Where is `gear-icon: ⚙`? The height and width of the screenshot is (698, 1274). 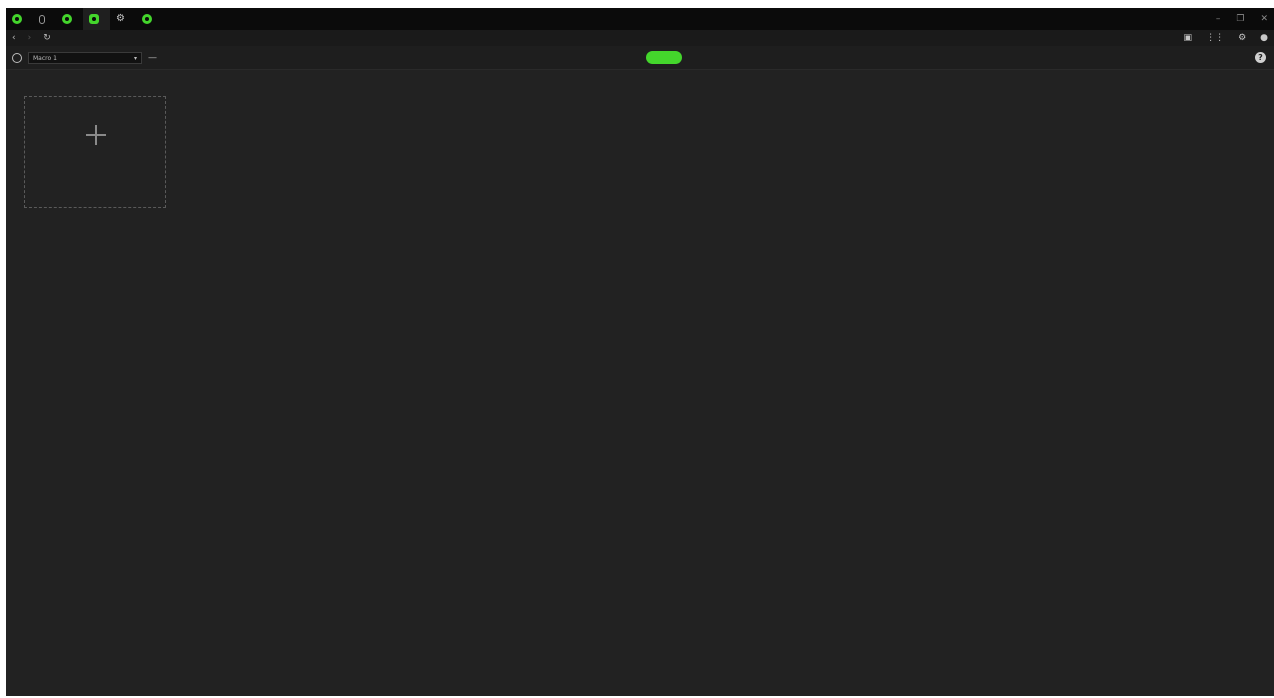
gear-icon: ⚙ is located at coordinates (120, 18).